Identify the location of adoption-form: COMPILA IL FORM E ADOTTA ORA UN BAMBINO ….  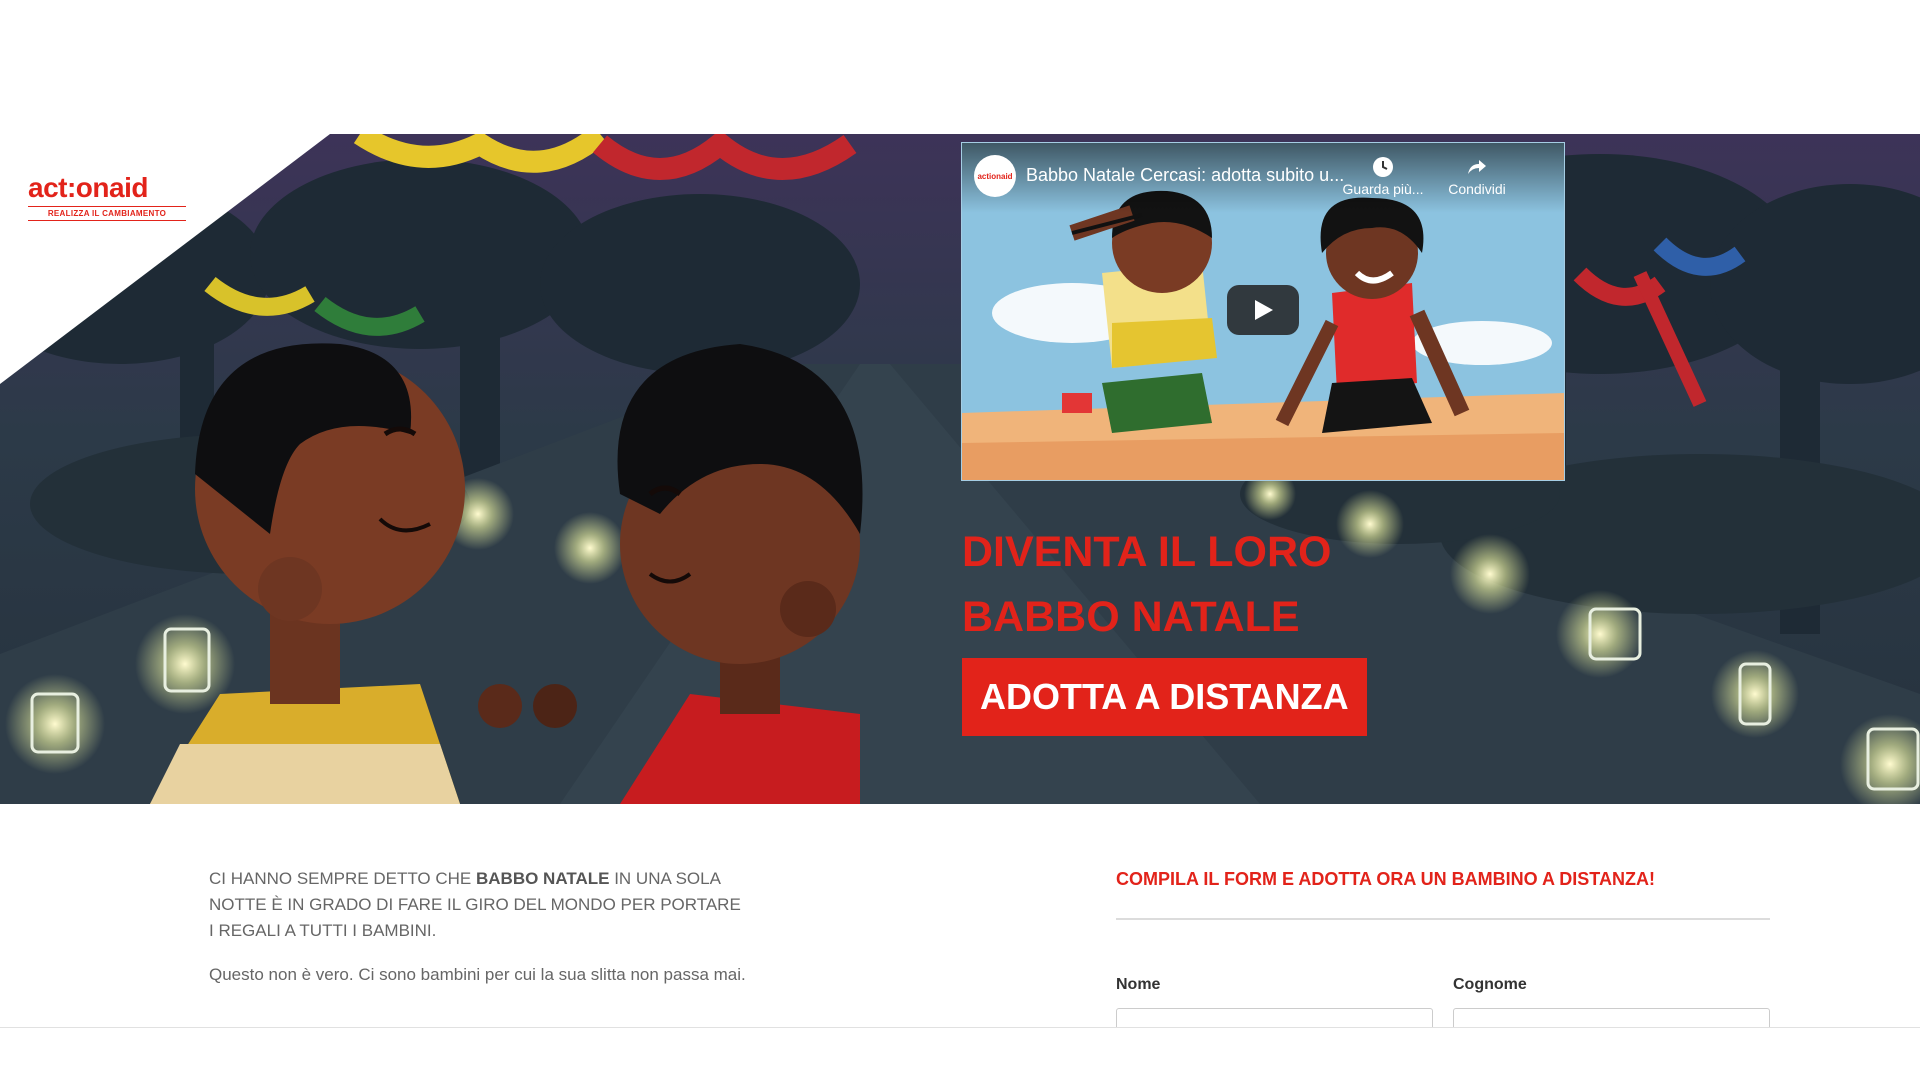
(1443, 957).